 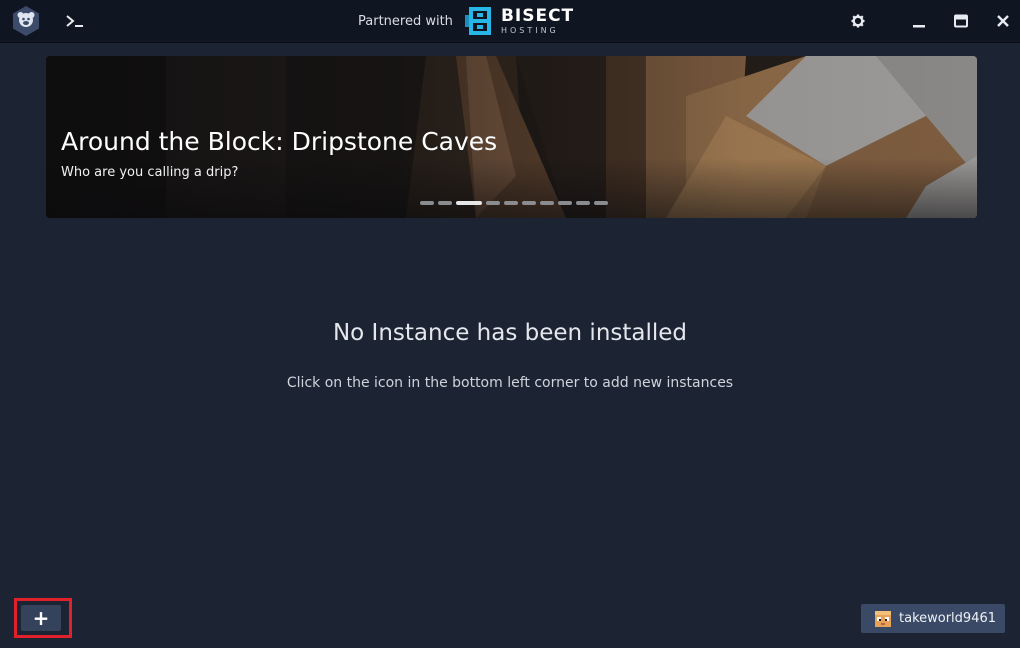 I want to click on minimize-icon, so click(x=919, y=26).